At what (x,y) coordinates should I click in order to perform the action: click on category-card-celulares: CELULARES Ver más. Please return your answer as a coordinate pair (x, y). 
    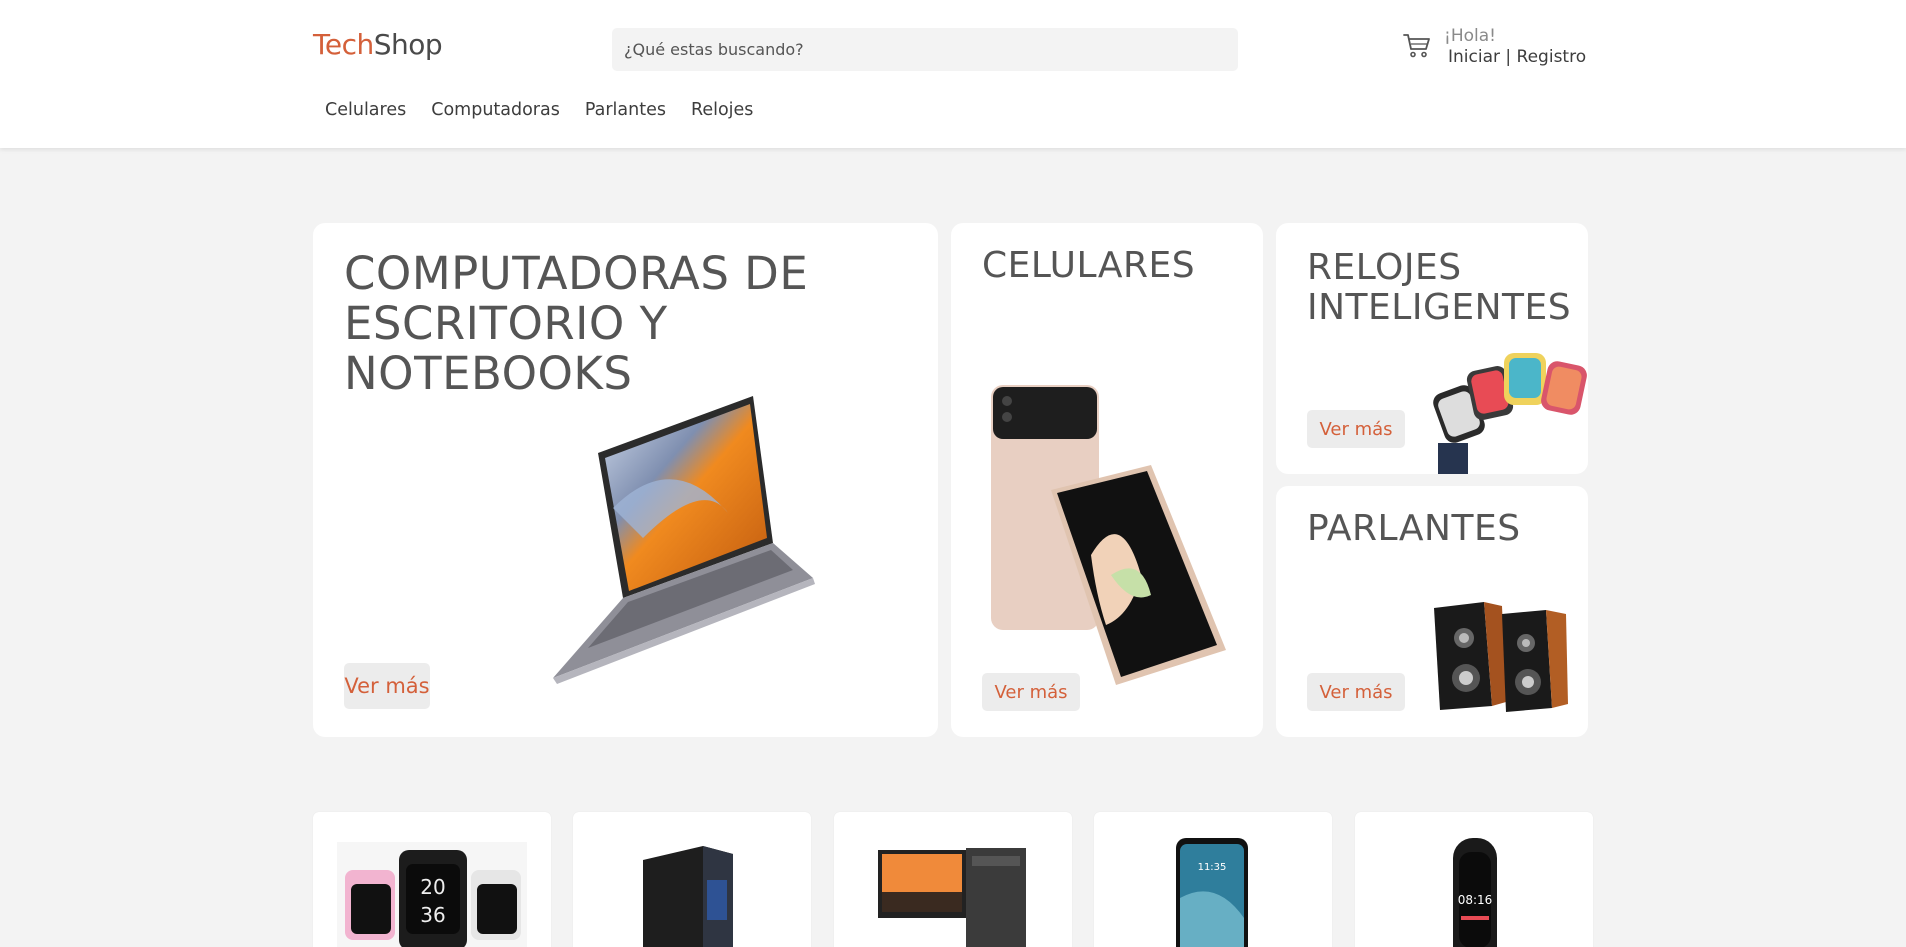
    Looking at the image, I should click on (1107, 480).